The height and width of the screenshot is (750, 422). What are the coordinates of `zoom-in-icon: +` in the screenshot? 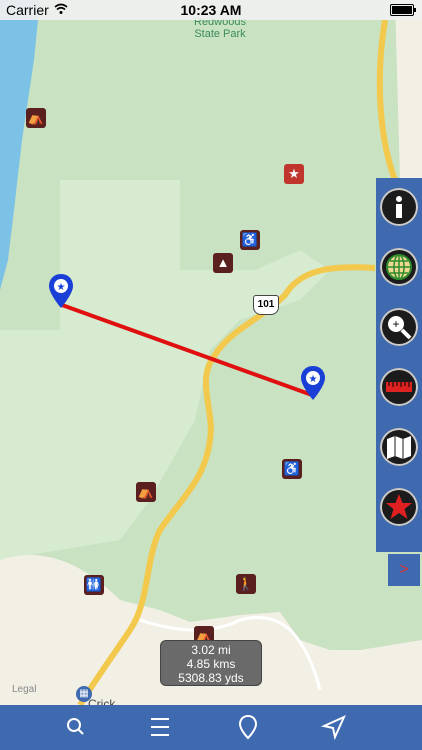 It's located at (399, 327).